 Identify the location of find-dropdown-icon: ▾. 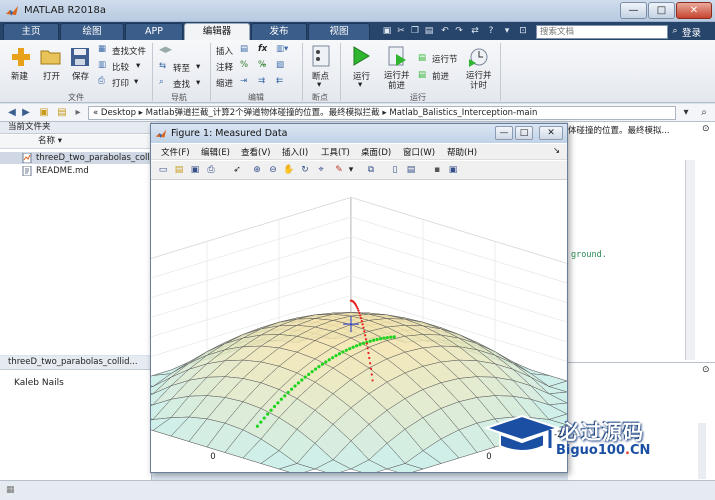
(198, 83).